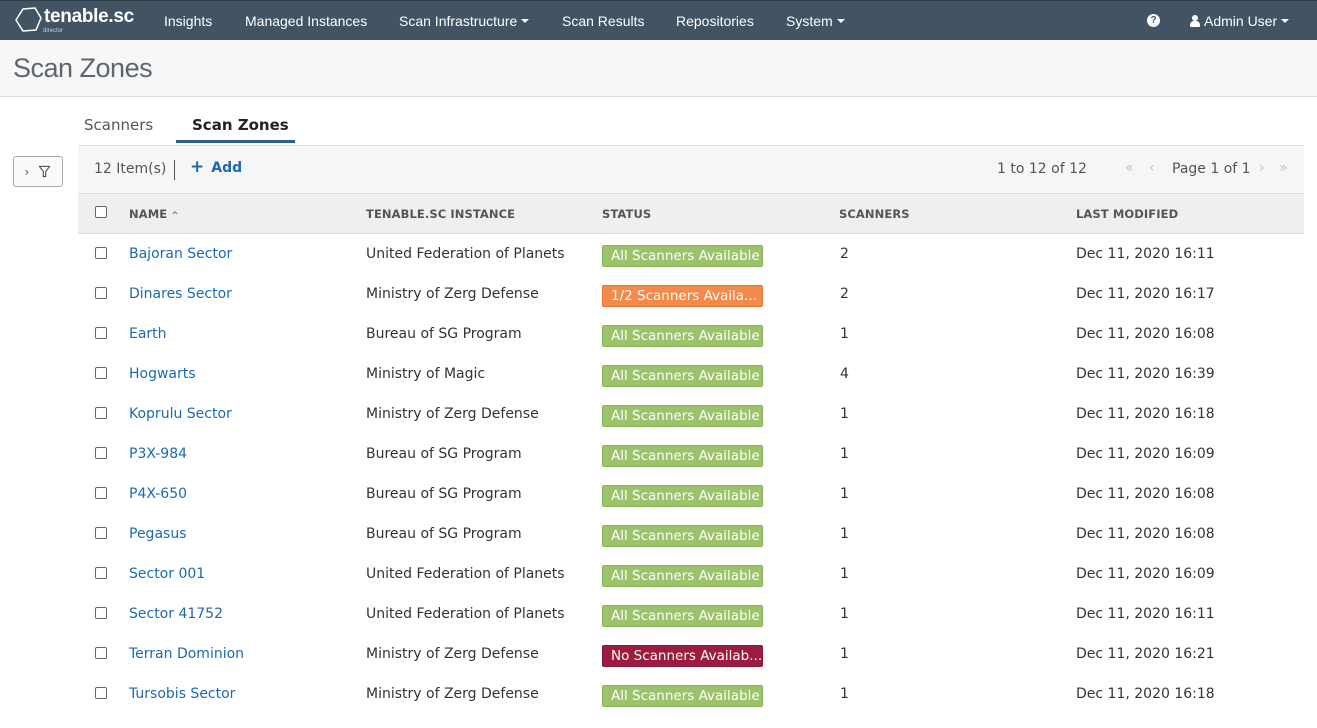 The width and height of the screenshot is (1317, 728). What do you see at coordinates (148, 334) in the screenshot?
I see `zone-name-link: Earth` at bounding box center [148, 334].